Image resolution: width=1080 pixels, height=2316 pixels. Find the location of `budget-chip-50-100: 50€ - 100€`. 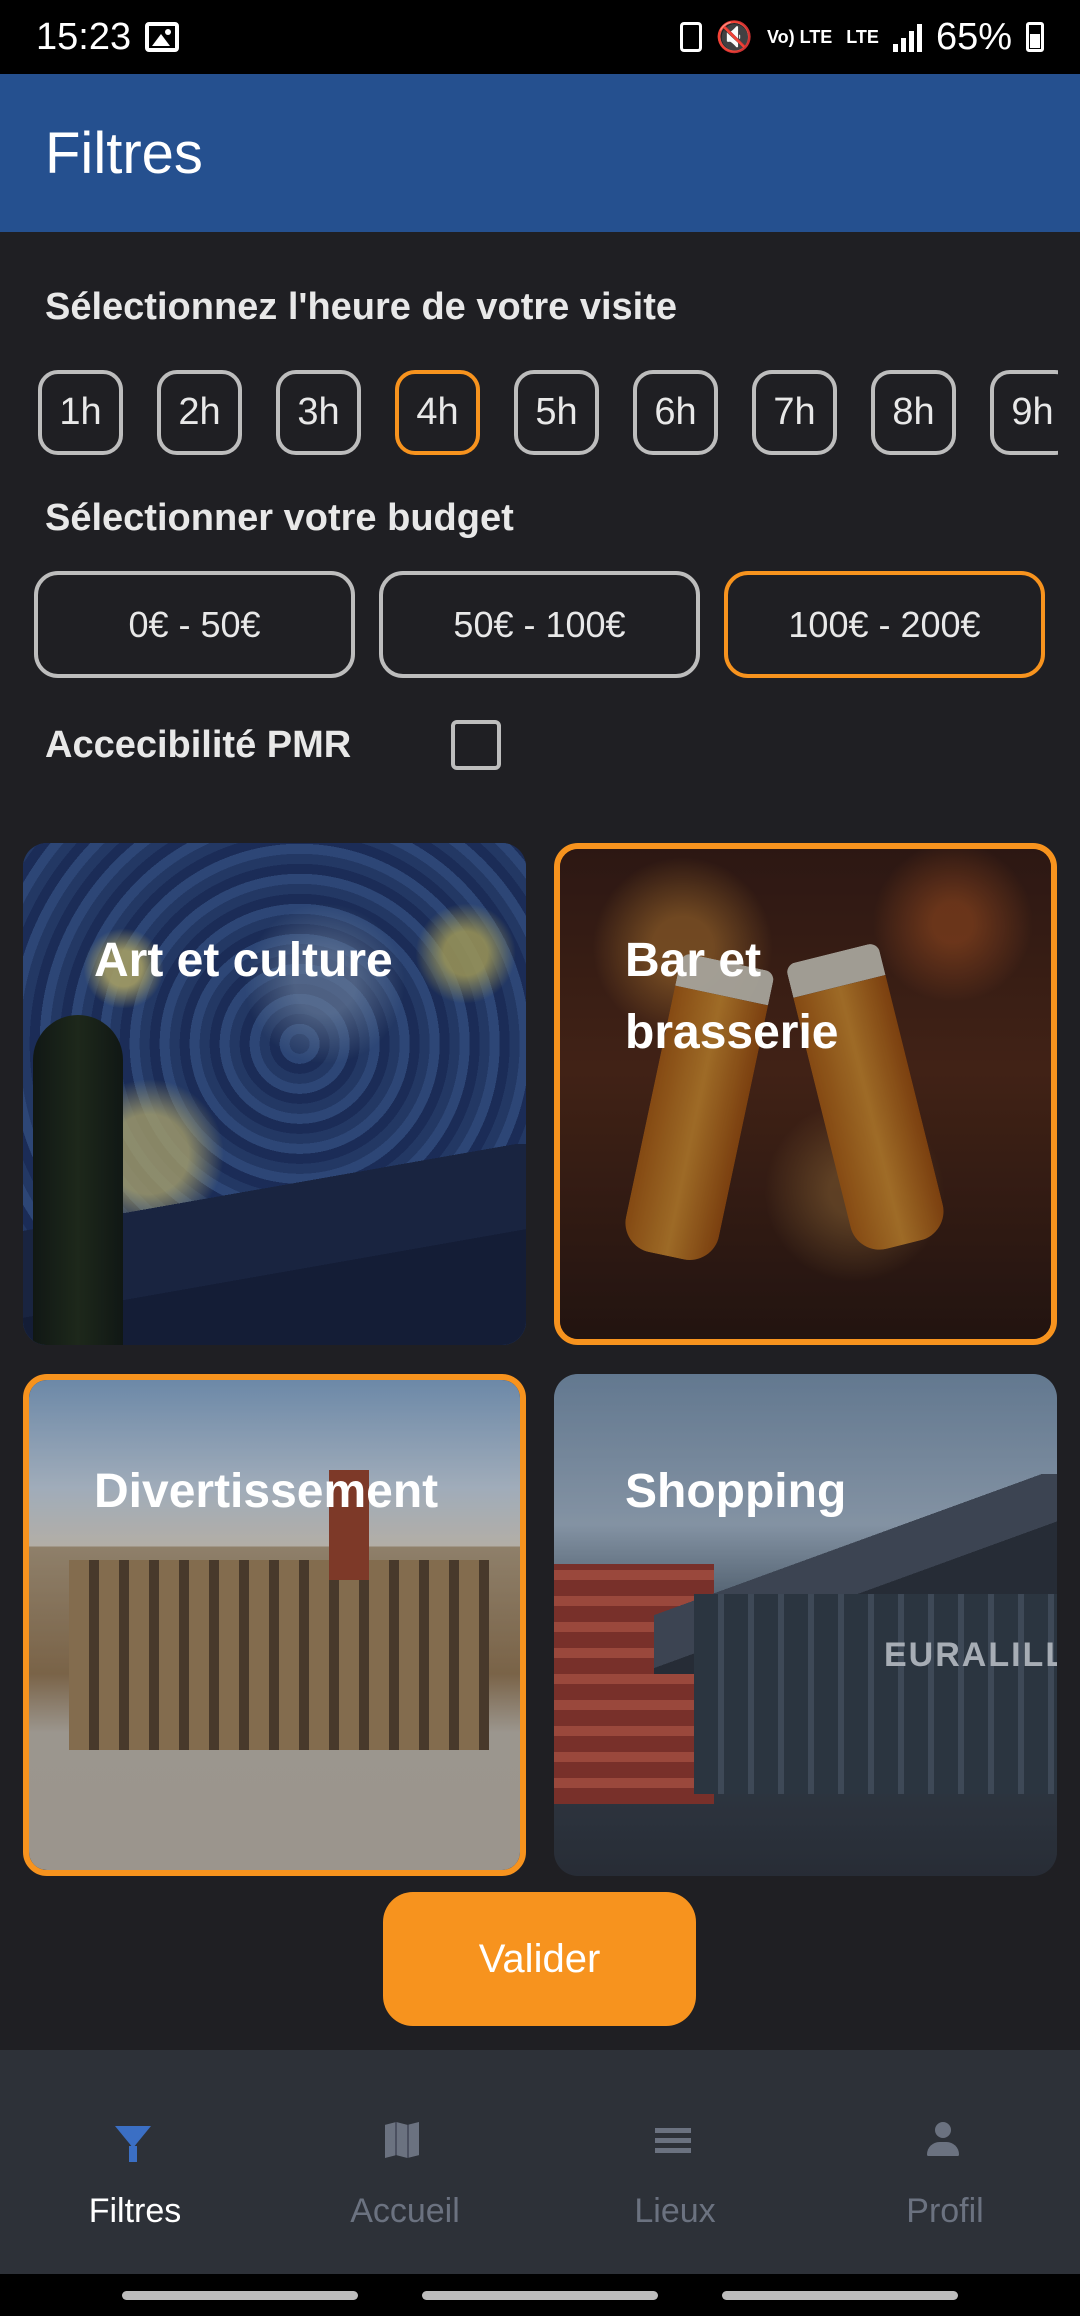

budget-chip-50-100: 50€ - 100€ is located at coordinates (539, 624).